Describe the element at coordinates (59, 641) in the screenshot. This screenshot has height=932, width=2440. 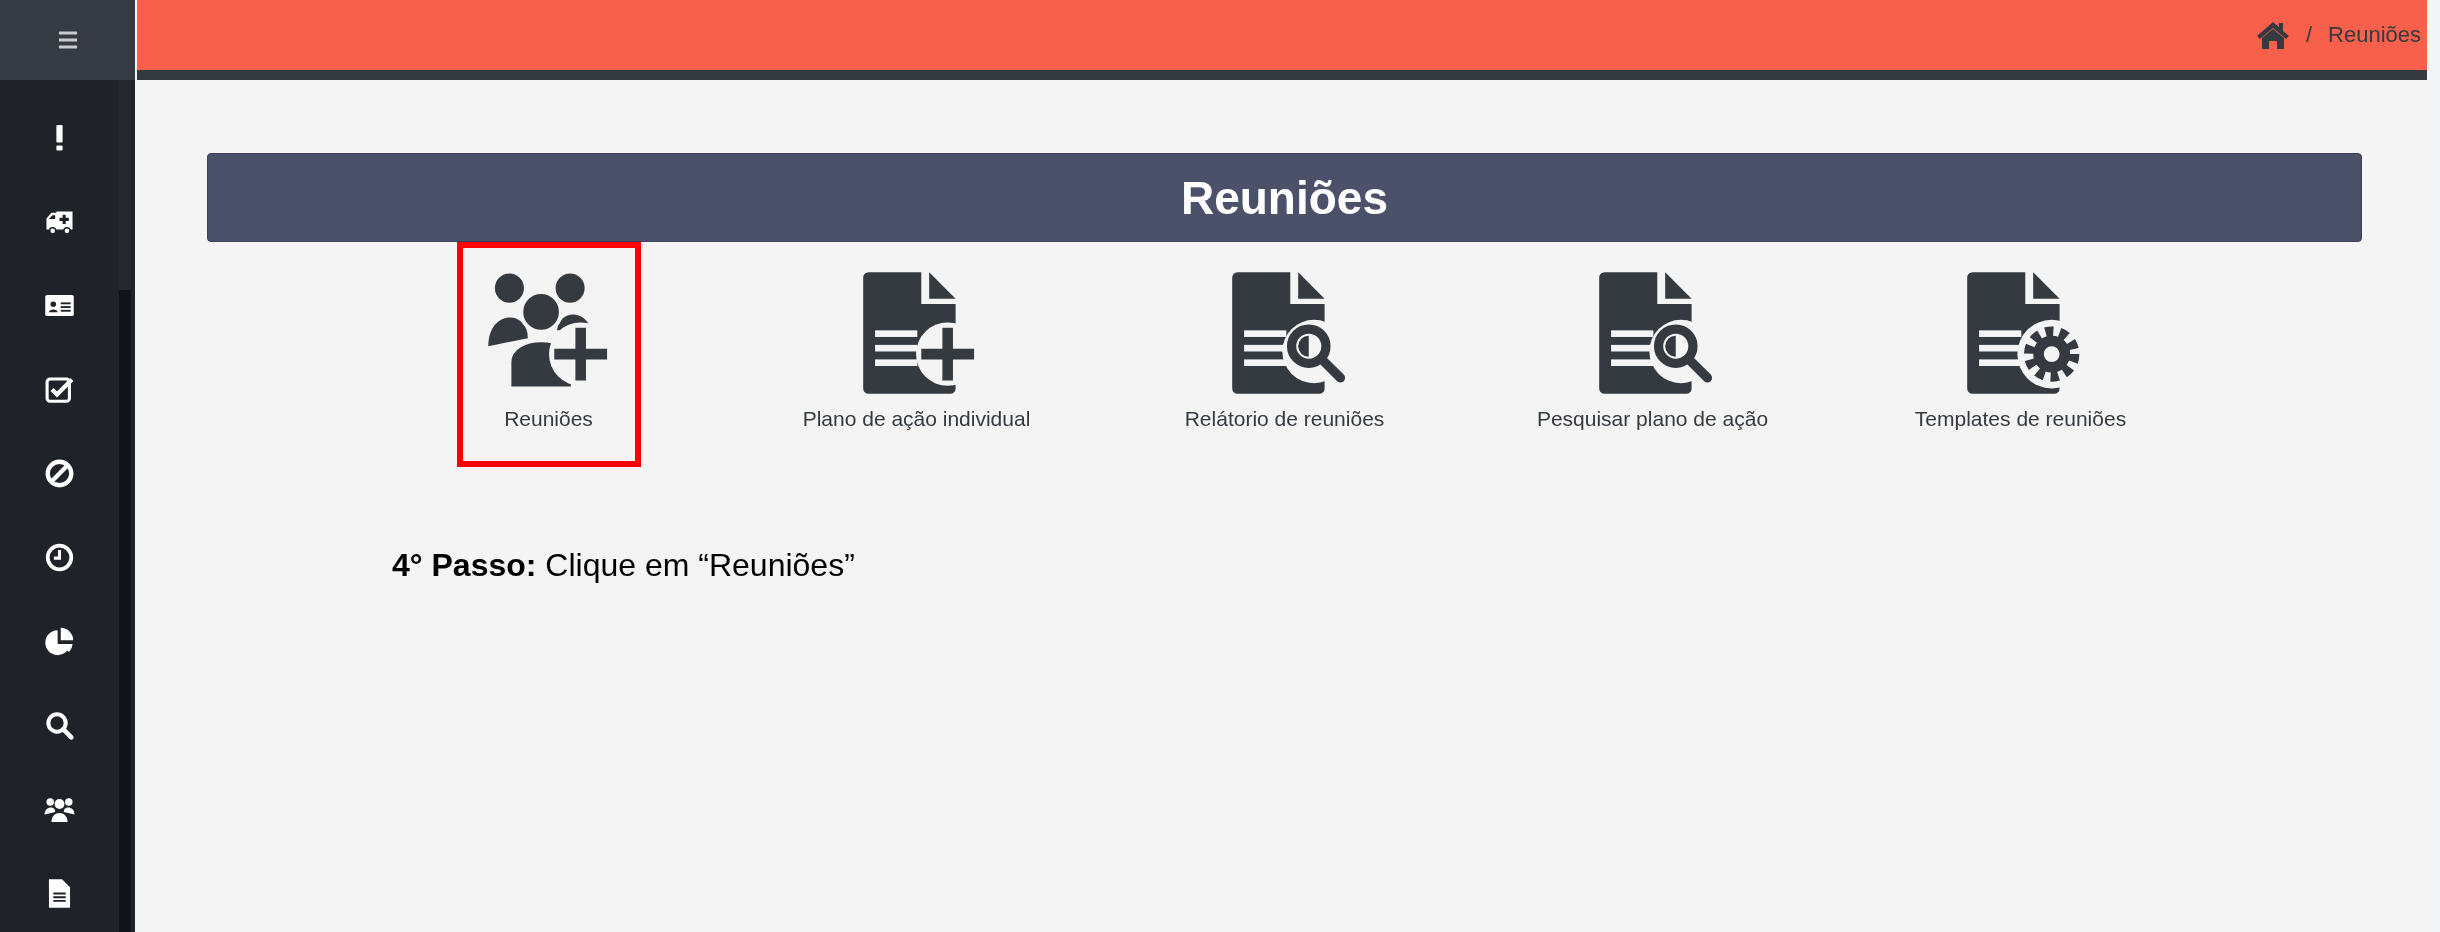
I see `pie-chart-icon` at that location.